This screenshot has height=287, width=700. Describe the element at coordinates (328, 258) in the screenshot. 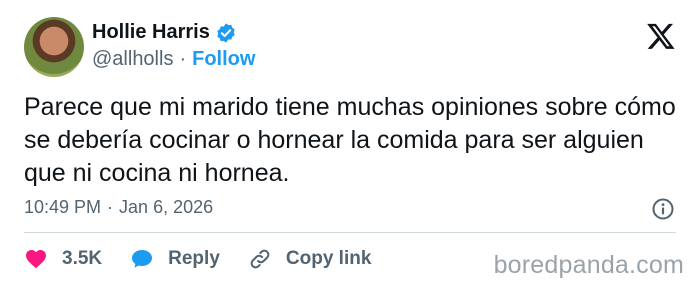

I see `copy-link-label: Copy link` at that location.